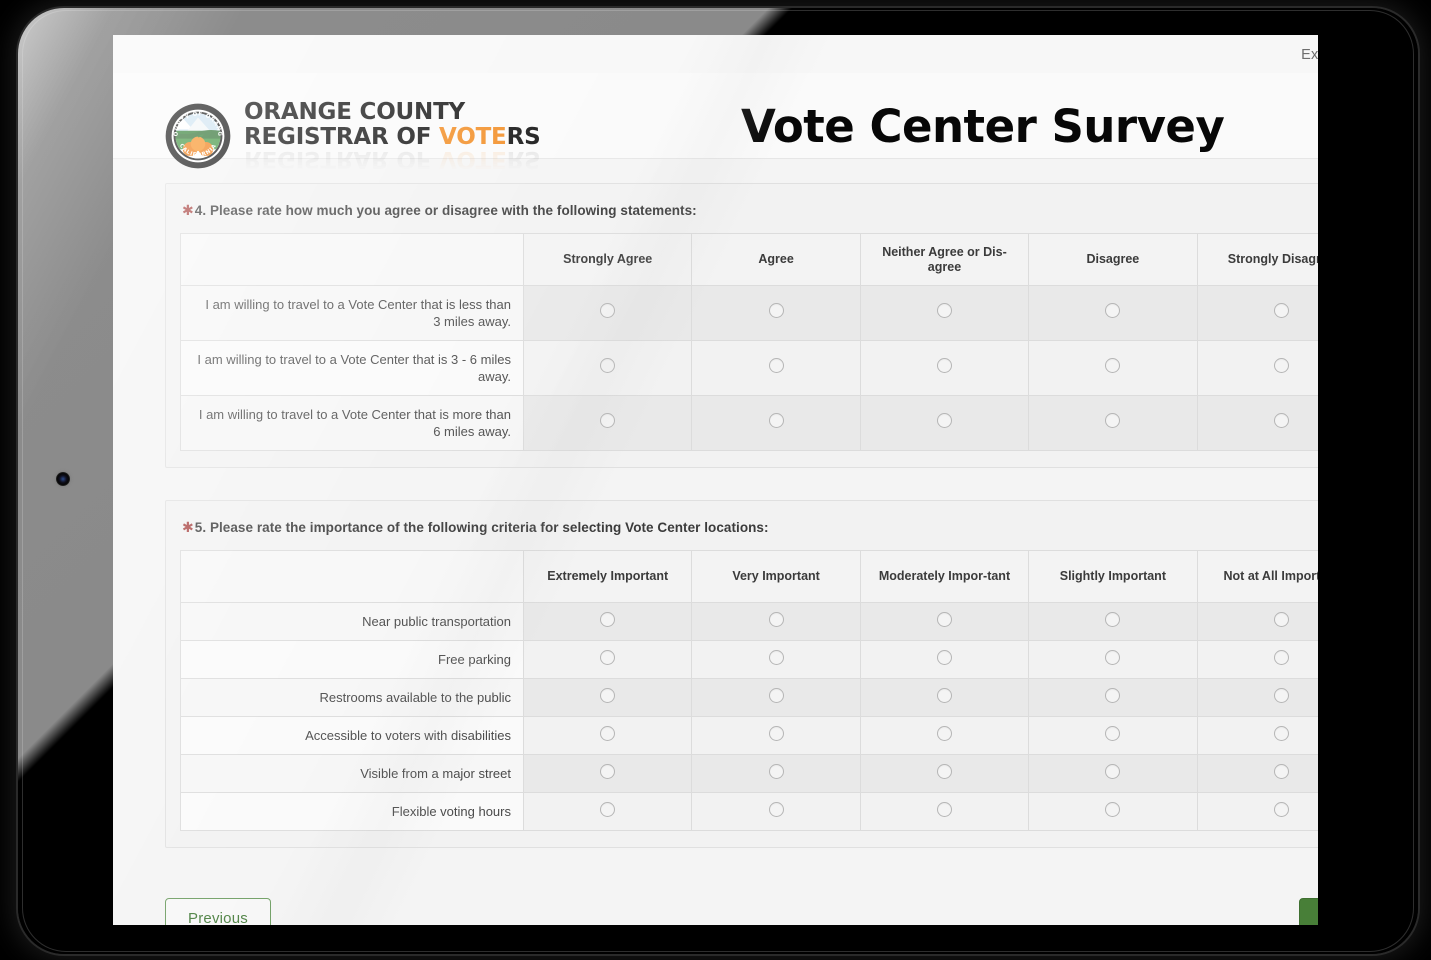 The height and width of the screenshot is (960, 1431). I want to click on previous-button: Previous, so click(218, 911).